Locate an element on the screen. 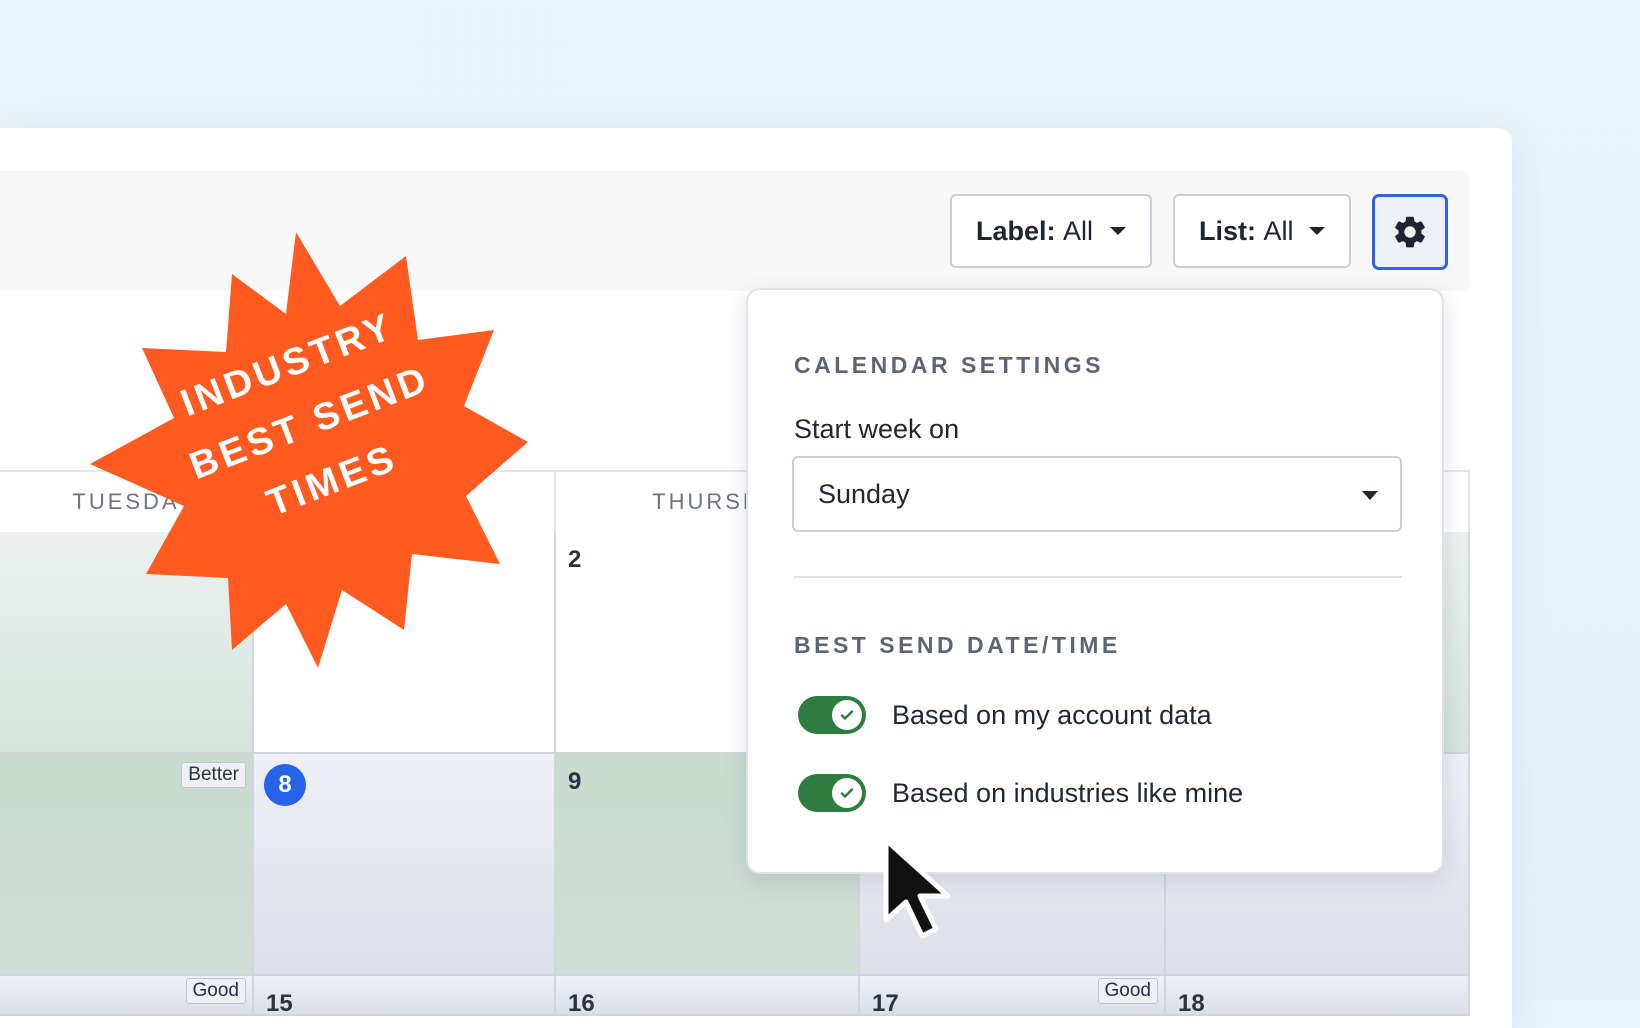 Image resolution: width=1640 pixels, height=1028 pixels. day-number: 9 is located at coordinates (575, 781).